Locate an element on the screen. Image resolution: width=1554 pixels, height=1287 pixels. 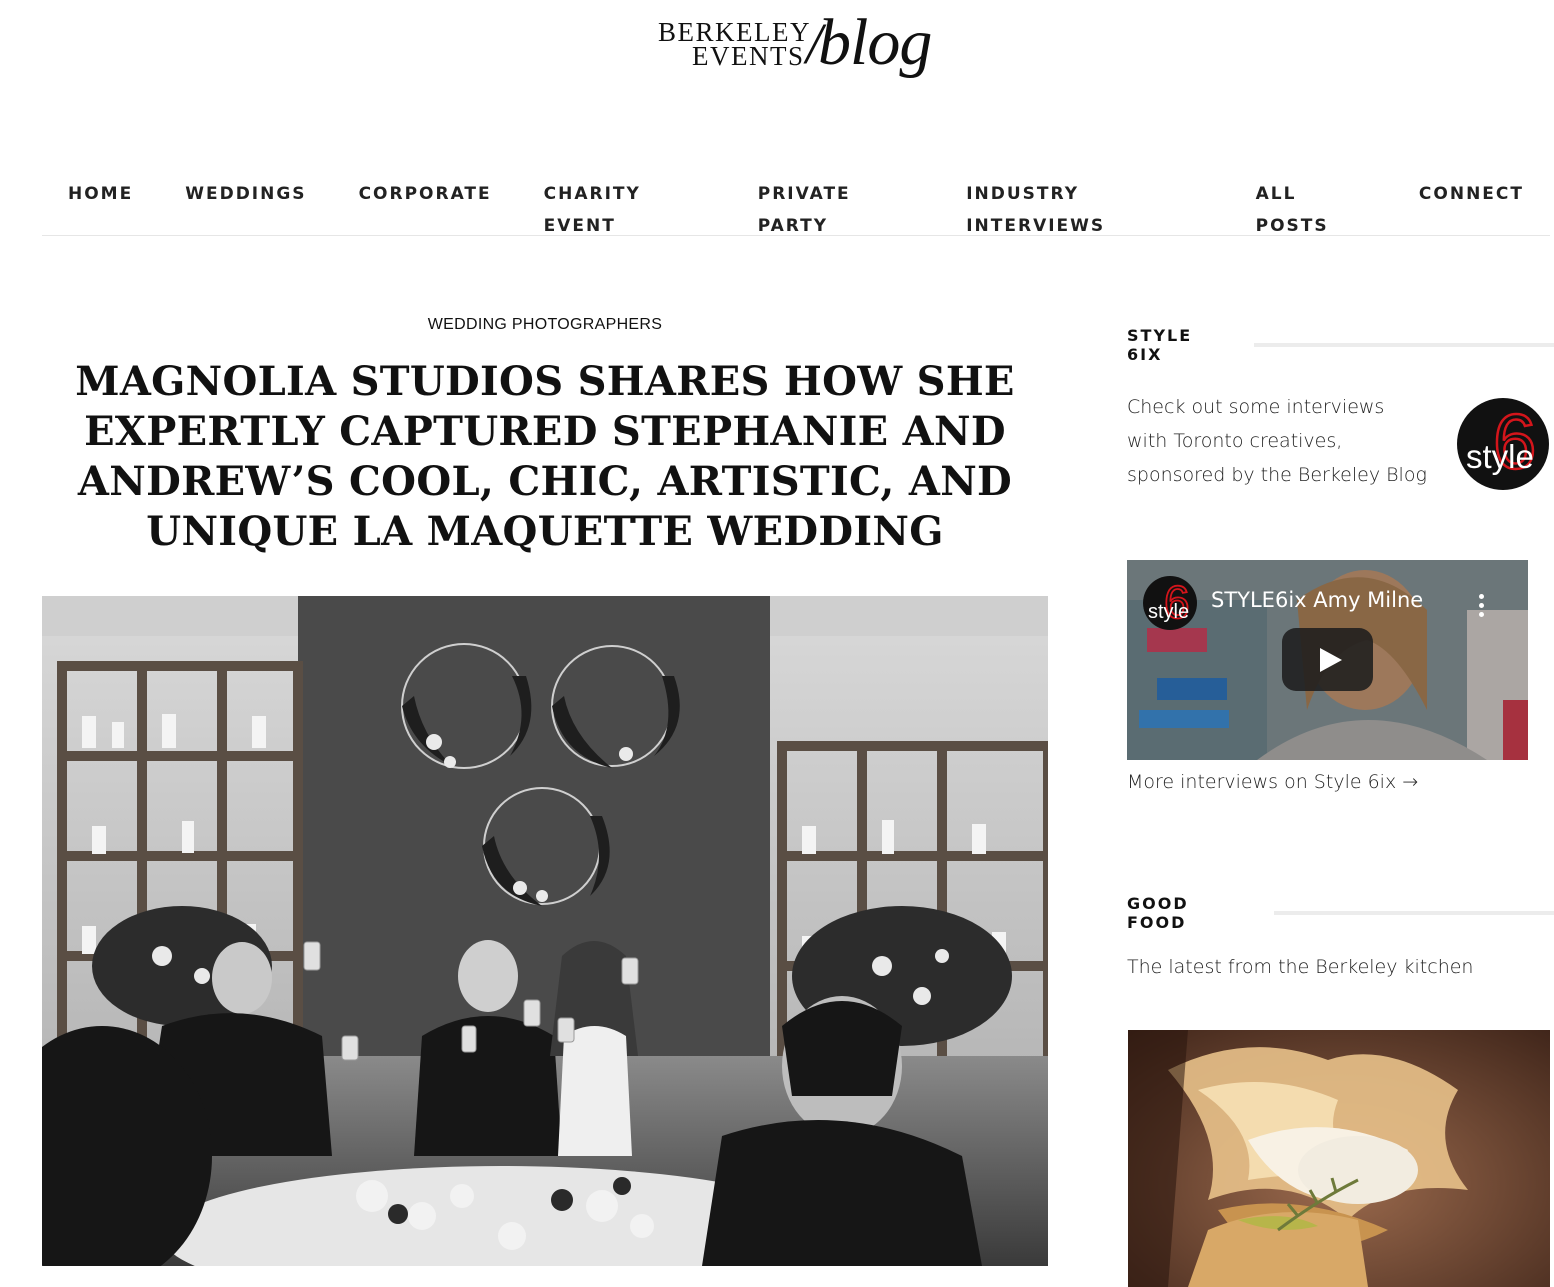
channel-avatar: 6 style is located at coordinates (1170, 603).